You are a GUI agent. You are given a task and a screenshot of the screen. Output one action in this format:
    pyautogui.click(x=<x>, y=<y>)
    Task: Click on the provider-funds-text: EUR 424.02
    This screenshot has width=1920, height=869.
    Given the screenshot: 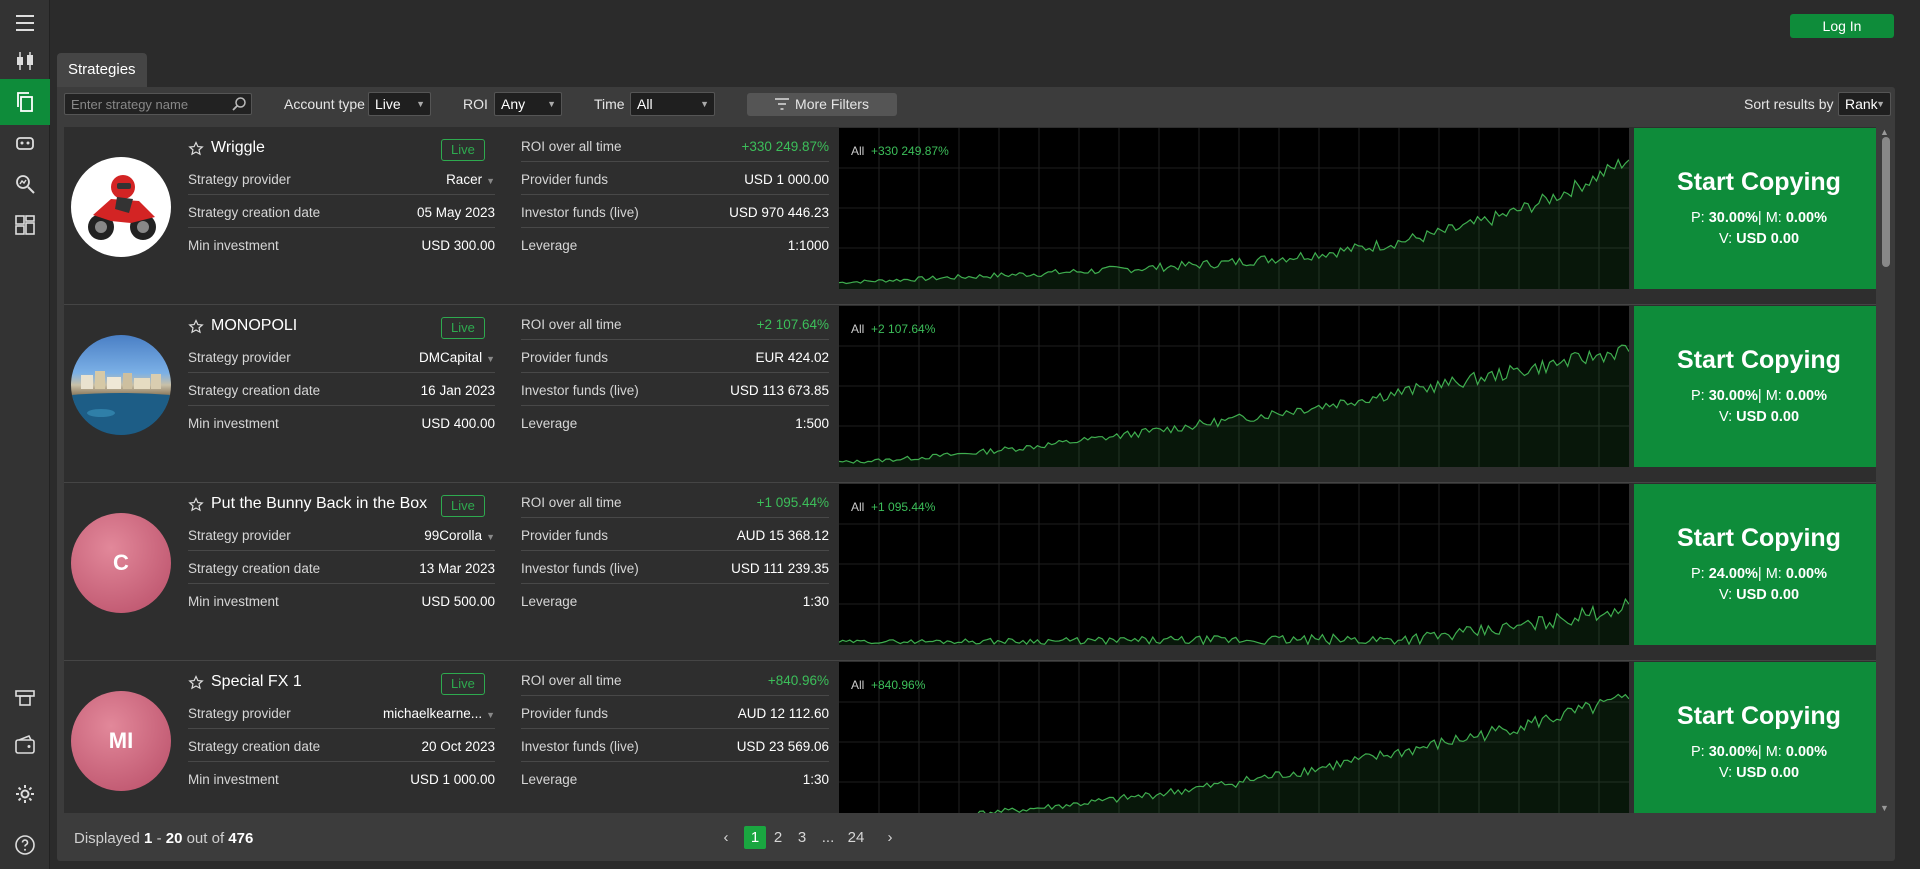 What is the action you would take?
    pyautogui.click(x=792, y=357)
    